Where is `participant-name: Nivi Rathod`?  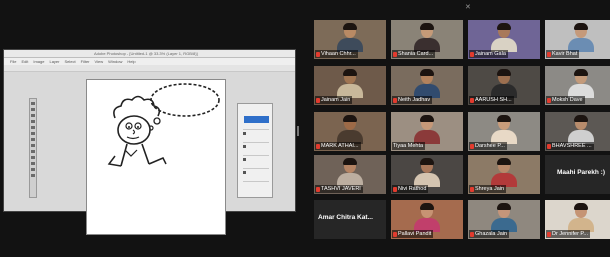 participant-name: Nivi Rathod is located at coordinates (412, 189).